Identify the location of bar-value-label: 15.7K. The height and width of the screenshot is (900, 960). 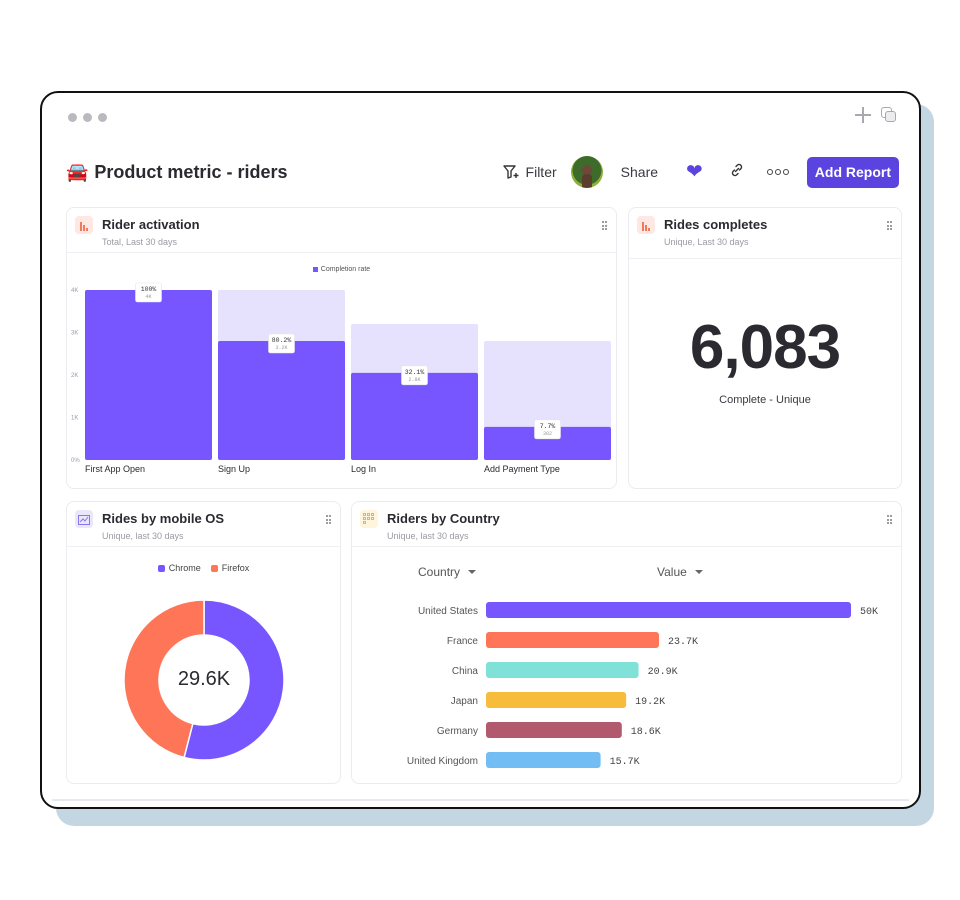
(625, 762).